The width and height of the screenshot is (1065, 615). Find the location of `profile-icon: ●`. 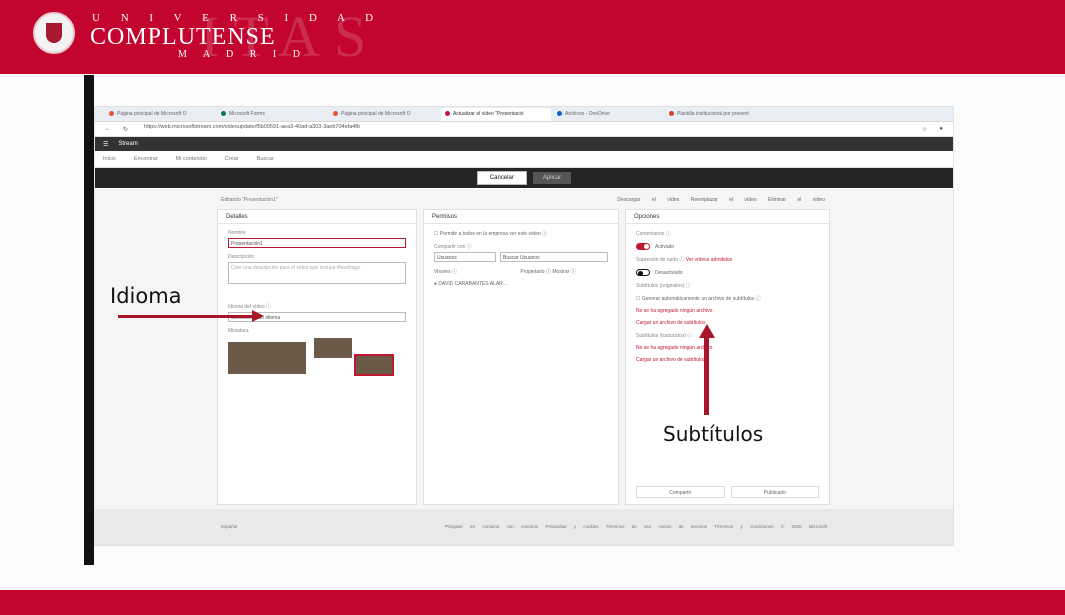

profile-icon: ● is located at coordinates (941, 129).